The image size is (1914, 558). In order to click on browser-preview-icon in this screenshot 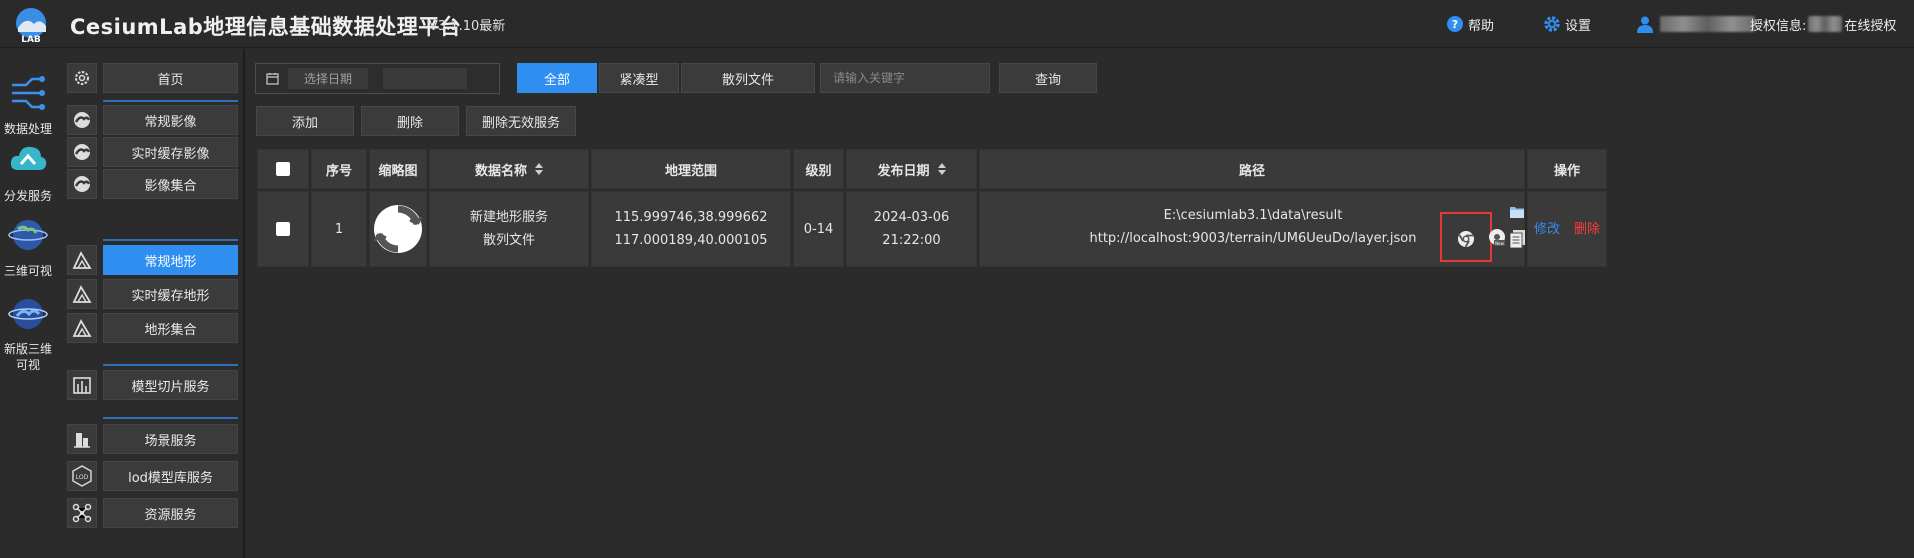, I will do `click(1466, 239)`.